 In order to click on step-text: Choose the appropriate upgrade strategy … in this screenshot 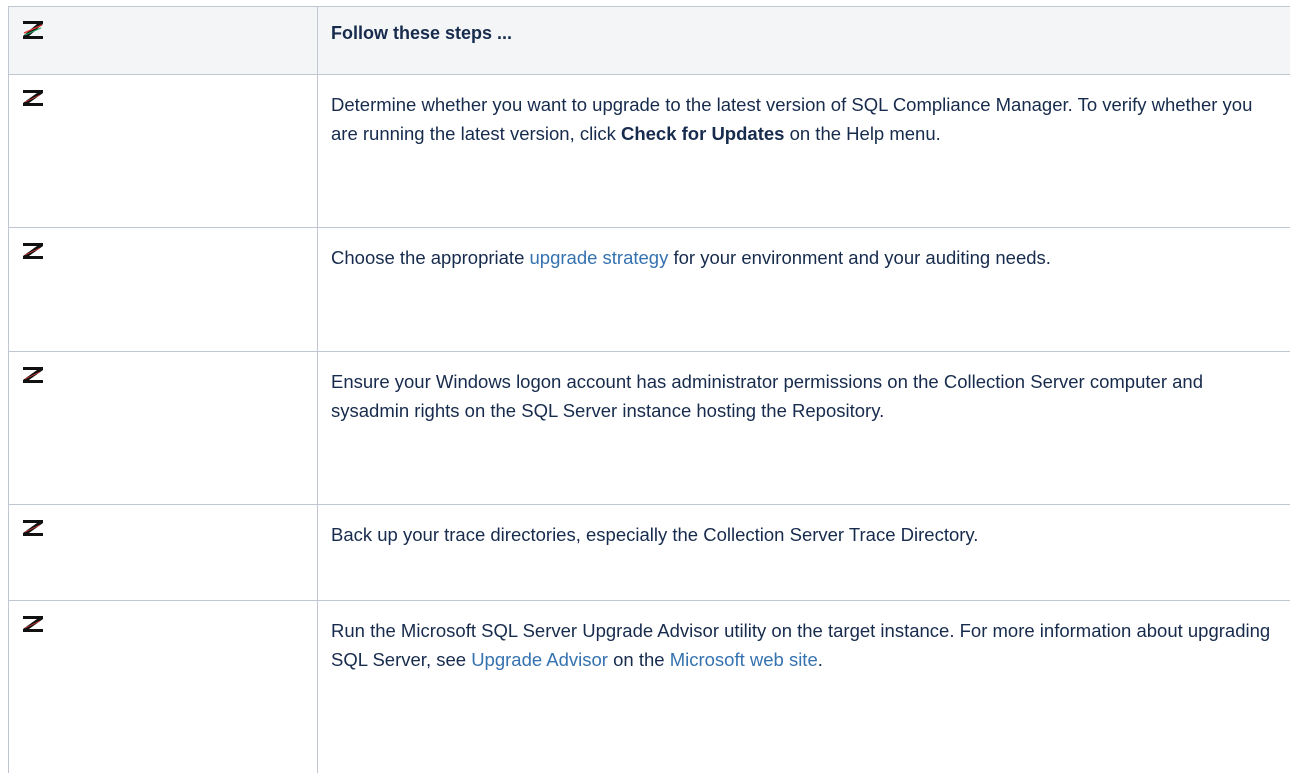, I will do `click(804, 290)`.